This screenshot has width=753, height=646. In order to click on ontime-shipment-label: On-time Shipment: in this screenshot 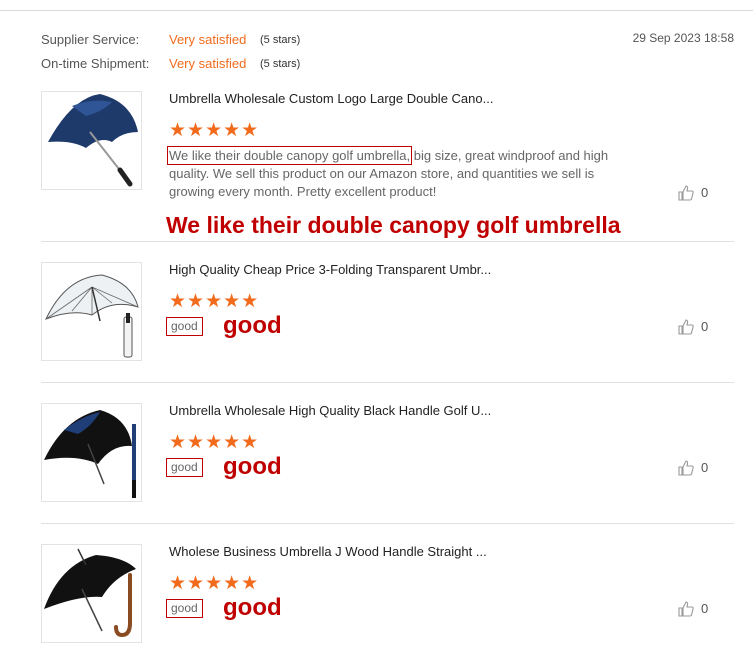, I will do `click(95, 63)`.